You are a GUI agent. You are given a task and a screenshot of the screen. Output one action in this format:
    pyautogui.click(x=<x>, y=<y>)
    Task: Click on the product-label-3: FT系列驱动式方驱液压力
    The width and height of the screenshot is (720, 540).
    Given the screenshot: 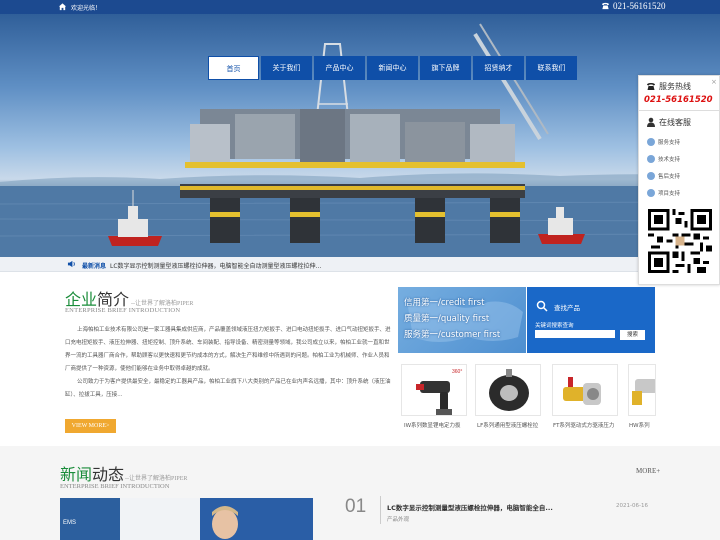 What is the action you would take?
    pyautogui.click(x=588, y=425)
    